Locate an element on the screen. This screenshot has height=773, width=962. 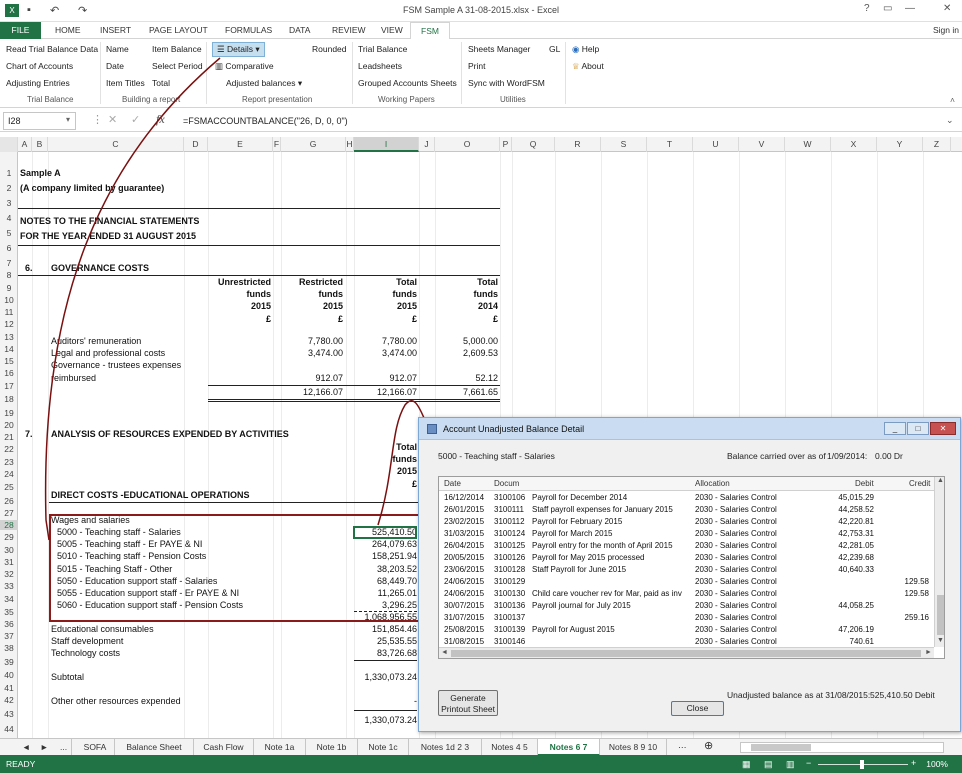
cell-document: 3100130 is located at coordinates (510, 593).